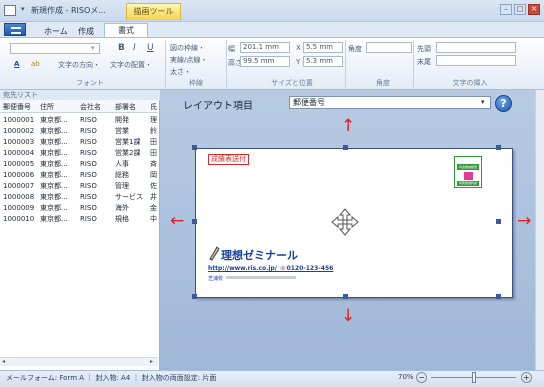 Image resolution: width=544 pixels, height=387 pixels. What do you see at coordinates (483, 102) in the screenshot?
I see `chevron-down-icon: ▾` at bounding box center [483, 102].